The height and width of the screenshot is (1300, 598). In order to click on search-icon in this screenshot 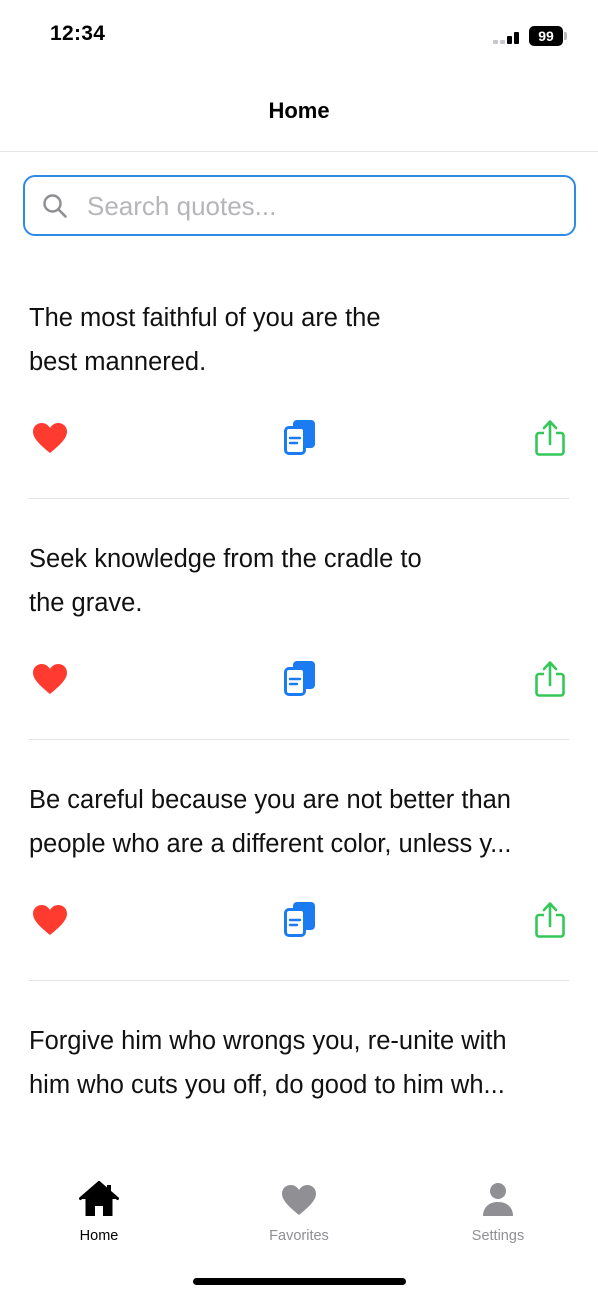, I will do `click(55, 206)`.